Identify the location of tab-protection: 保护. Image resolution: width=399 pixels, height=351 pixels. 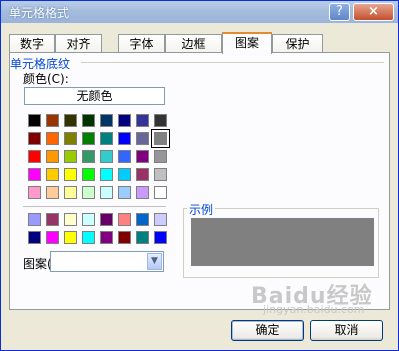
(297, 43).